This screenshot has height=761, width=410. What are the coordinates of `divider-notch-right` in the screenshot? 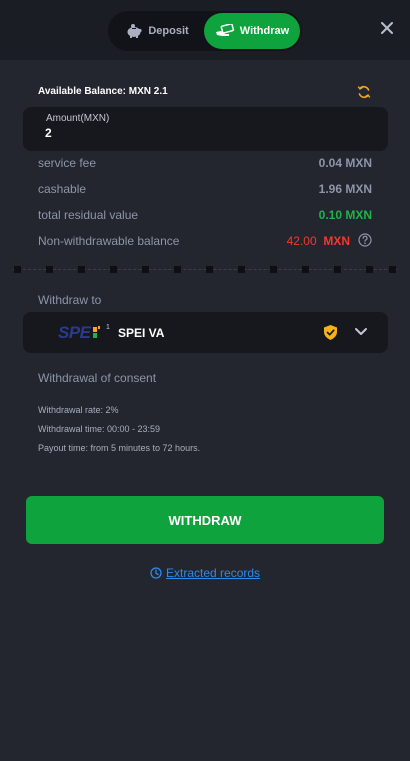 It's located at (406, 270).